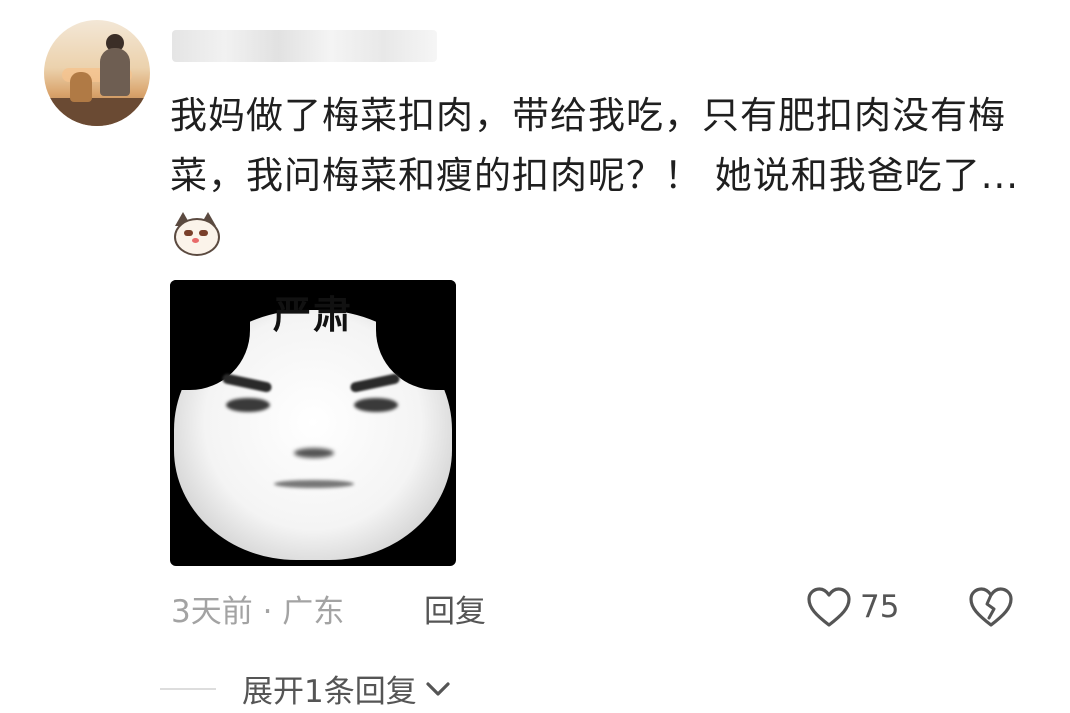 The image size is (1070, 713). What do you see at coordinates (314, 453) in the screenshot?
I see `meme-nose` at bounding box center [314, 453].